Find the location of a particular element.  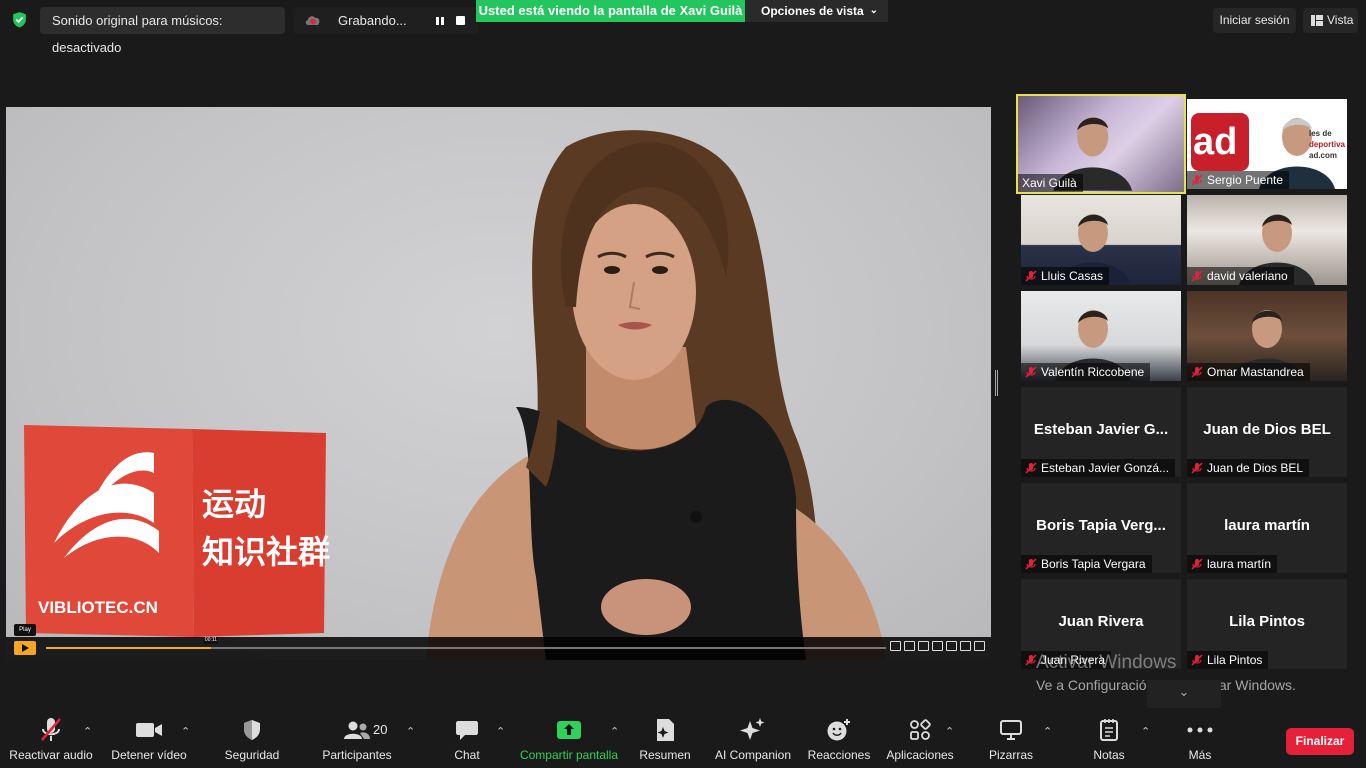

participant-tile: Omar Mastandrea is located at coordinates (1267, 336).